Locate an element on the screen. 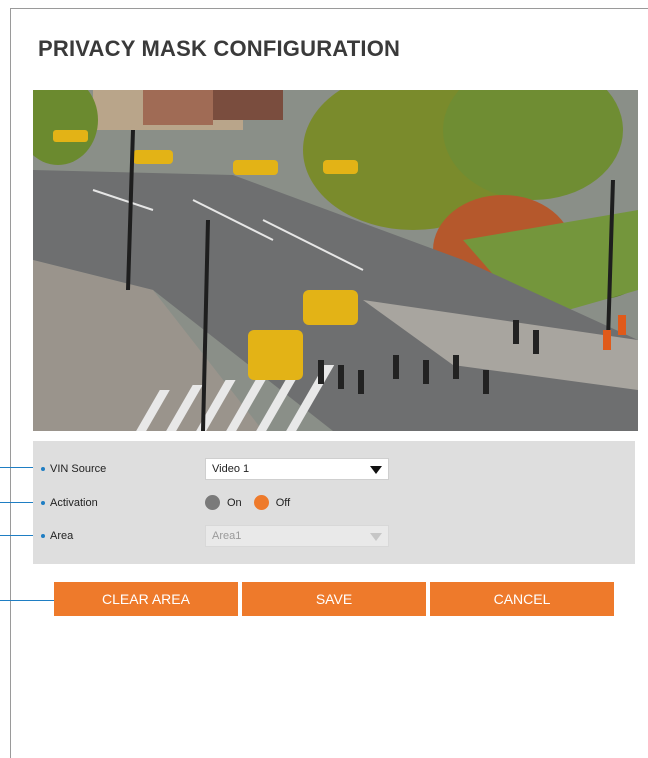  activation-on-radio is located at coordinates (212, 502).